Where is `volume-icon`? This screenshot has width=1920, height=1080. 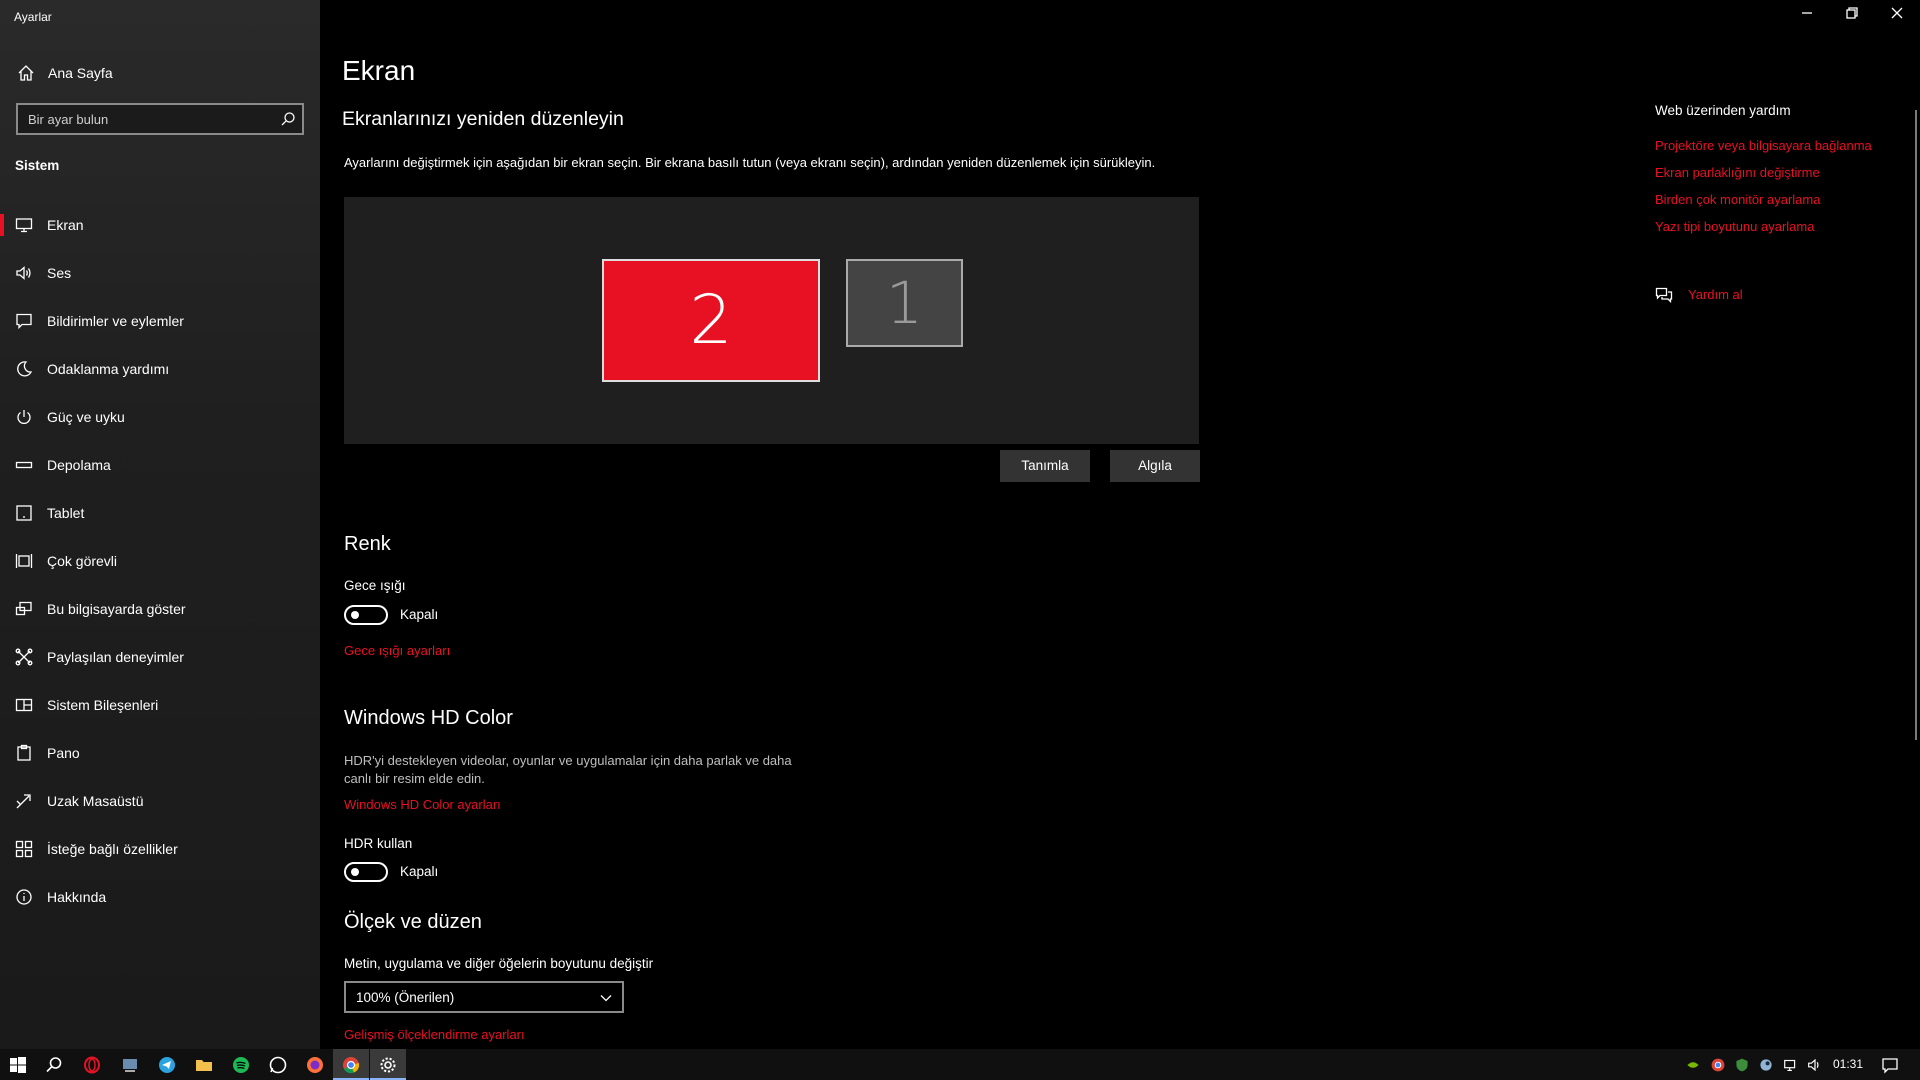 volume-icon is located at coordinates (1815, 1065).